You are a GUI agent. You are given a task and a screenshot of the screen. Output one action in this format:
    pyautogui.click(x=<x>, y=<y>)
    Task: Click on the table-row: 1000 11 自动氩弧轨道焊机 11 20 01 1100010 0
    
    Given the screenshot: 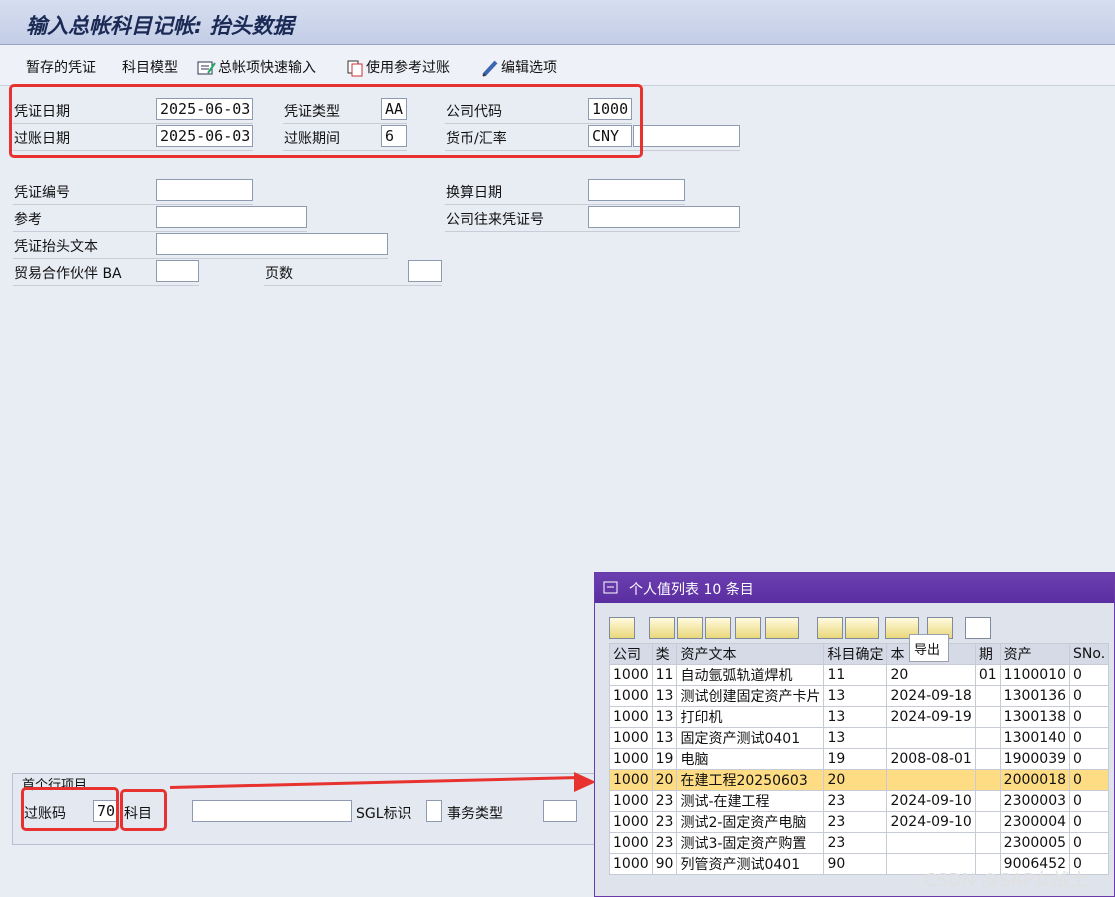 What is the action you would take?
    pyautogui.click(x=859, y=675)
    